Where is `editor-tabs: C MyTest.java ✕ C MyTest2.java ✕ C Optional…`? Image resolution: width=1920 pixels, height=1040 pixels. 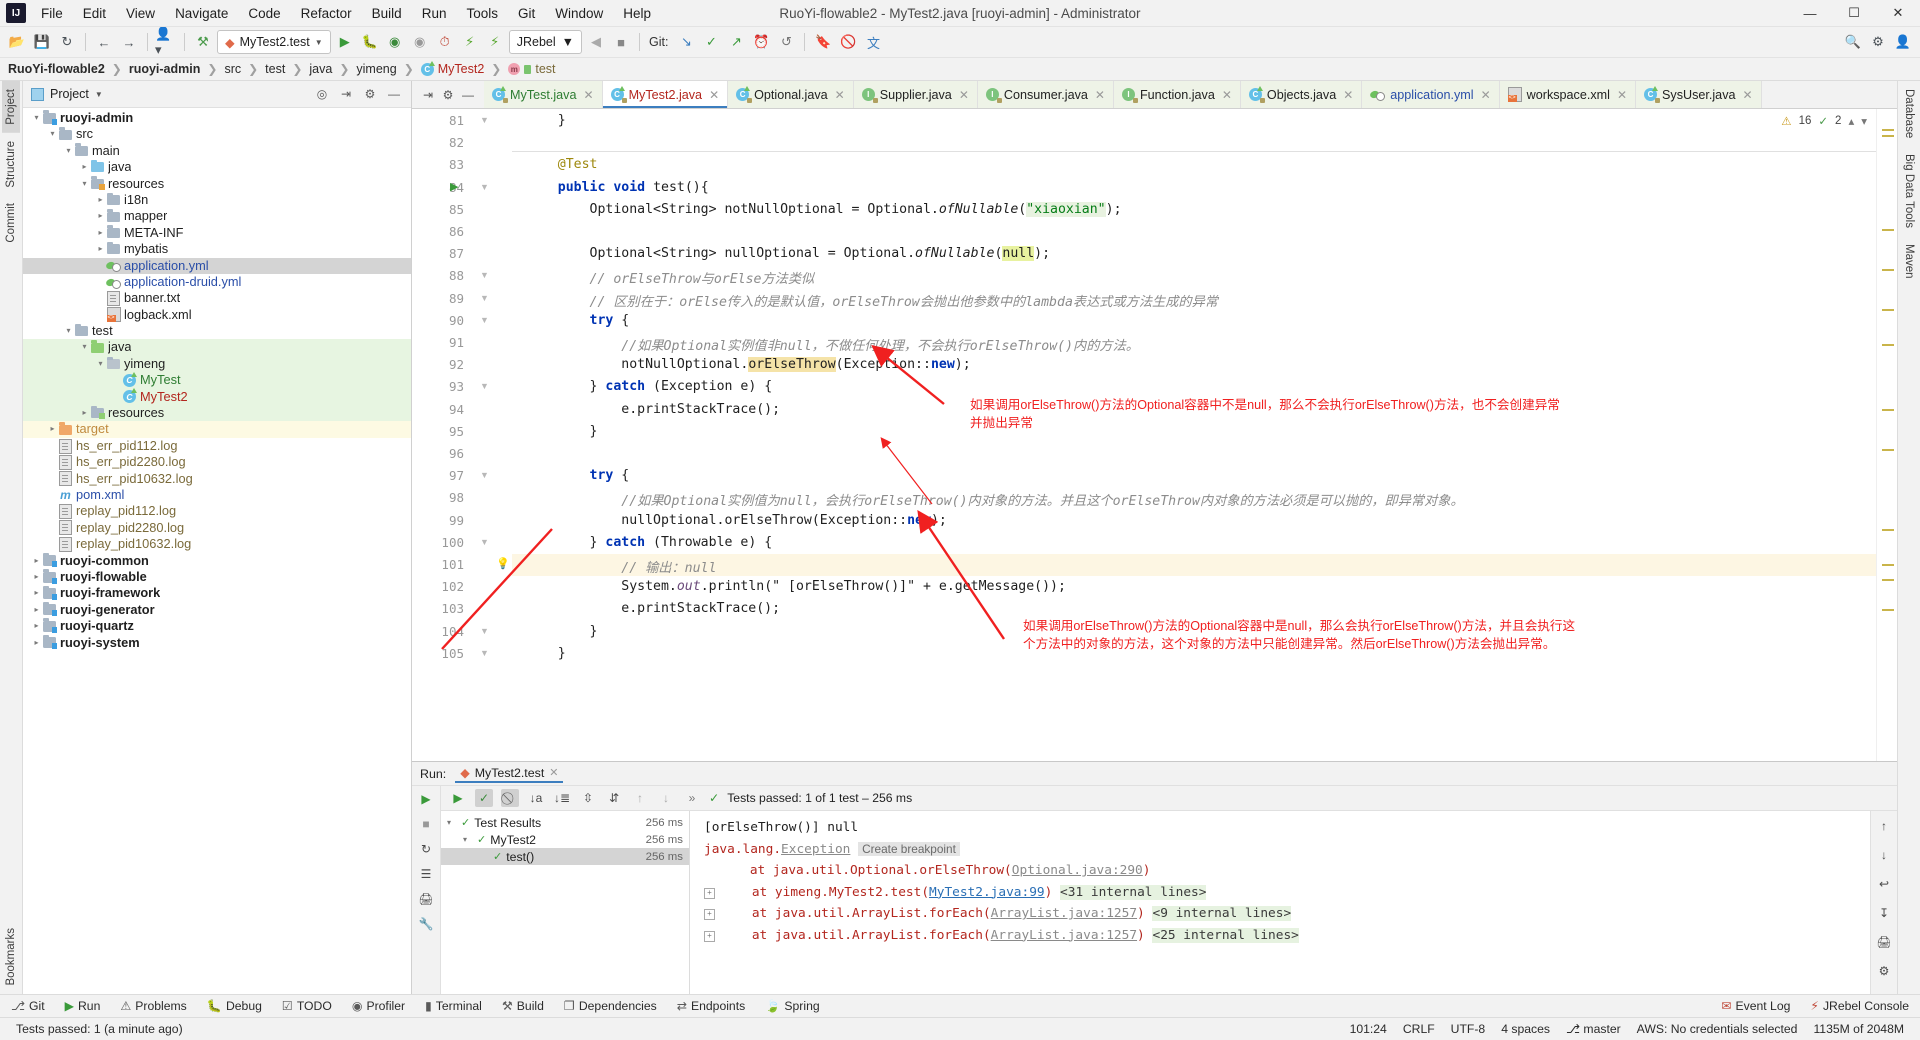 editor-tabs: C MyTest.java ✕ C MyTest2.java ✕ C Optional… is located at coordinates (1123, 94).